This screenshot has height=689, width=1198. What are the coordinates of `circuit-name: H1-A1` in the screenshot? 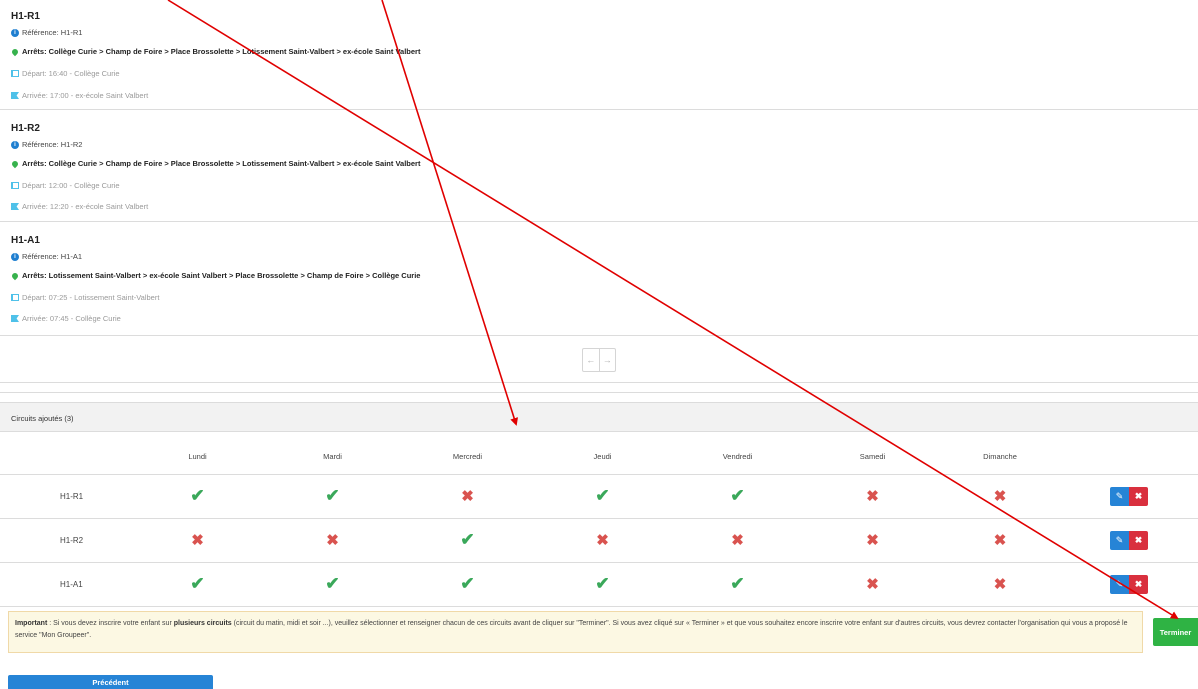 It's located at (95, 584).